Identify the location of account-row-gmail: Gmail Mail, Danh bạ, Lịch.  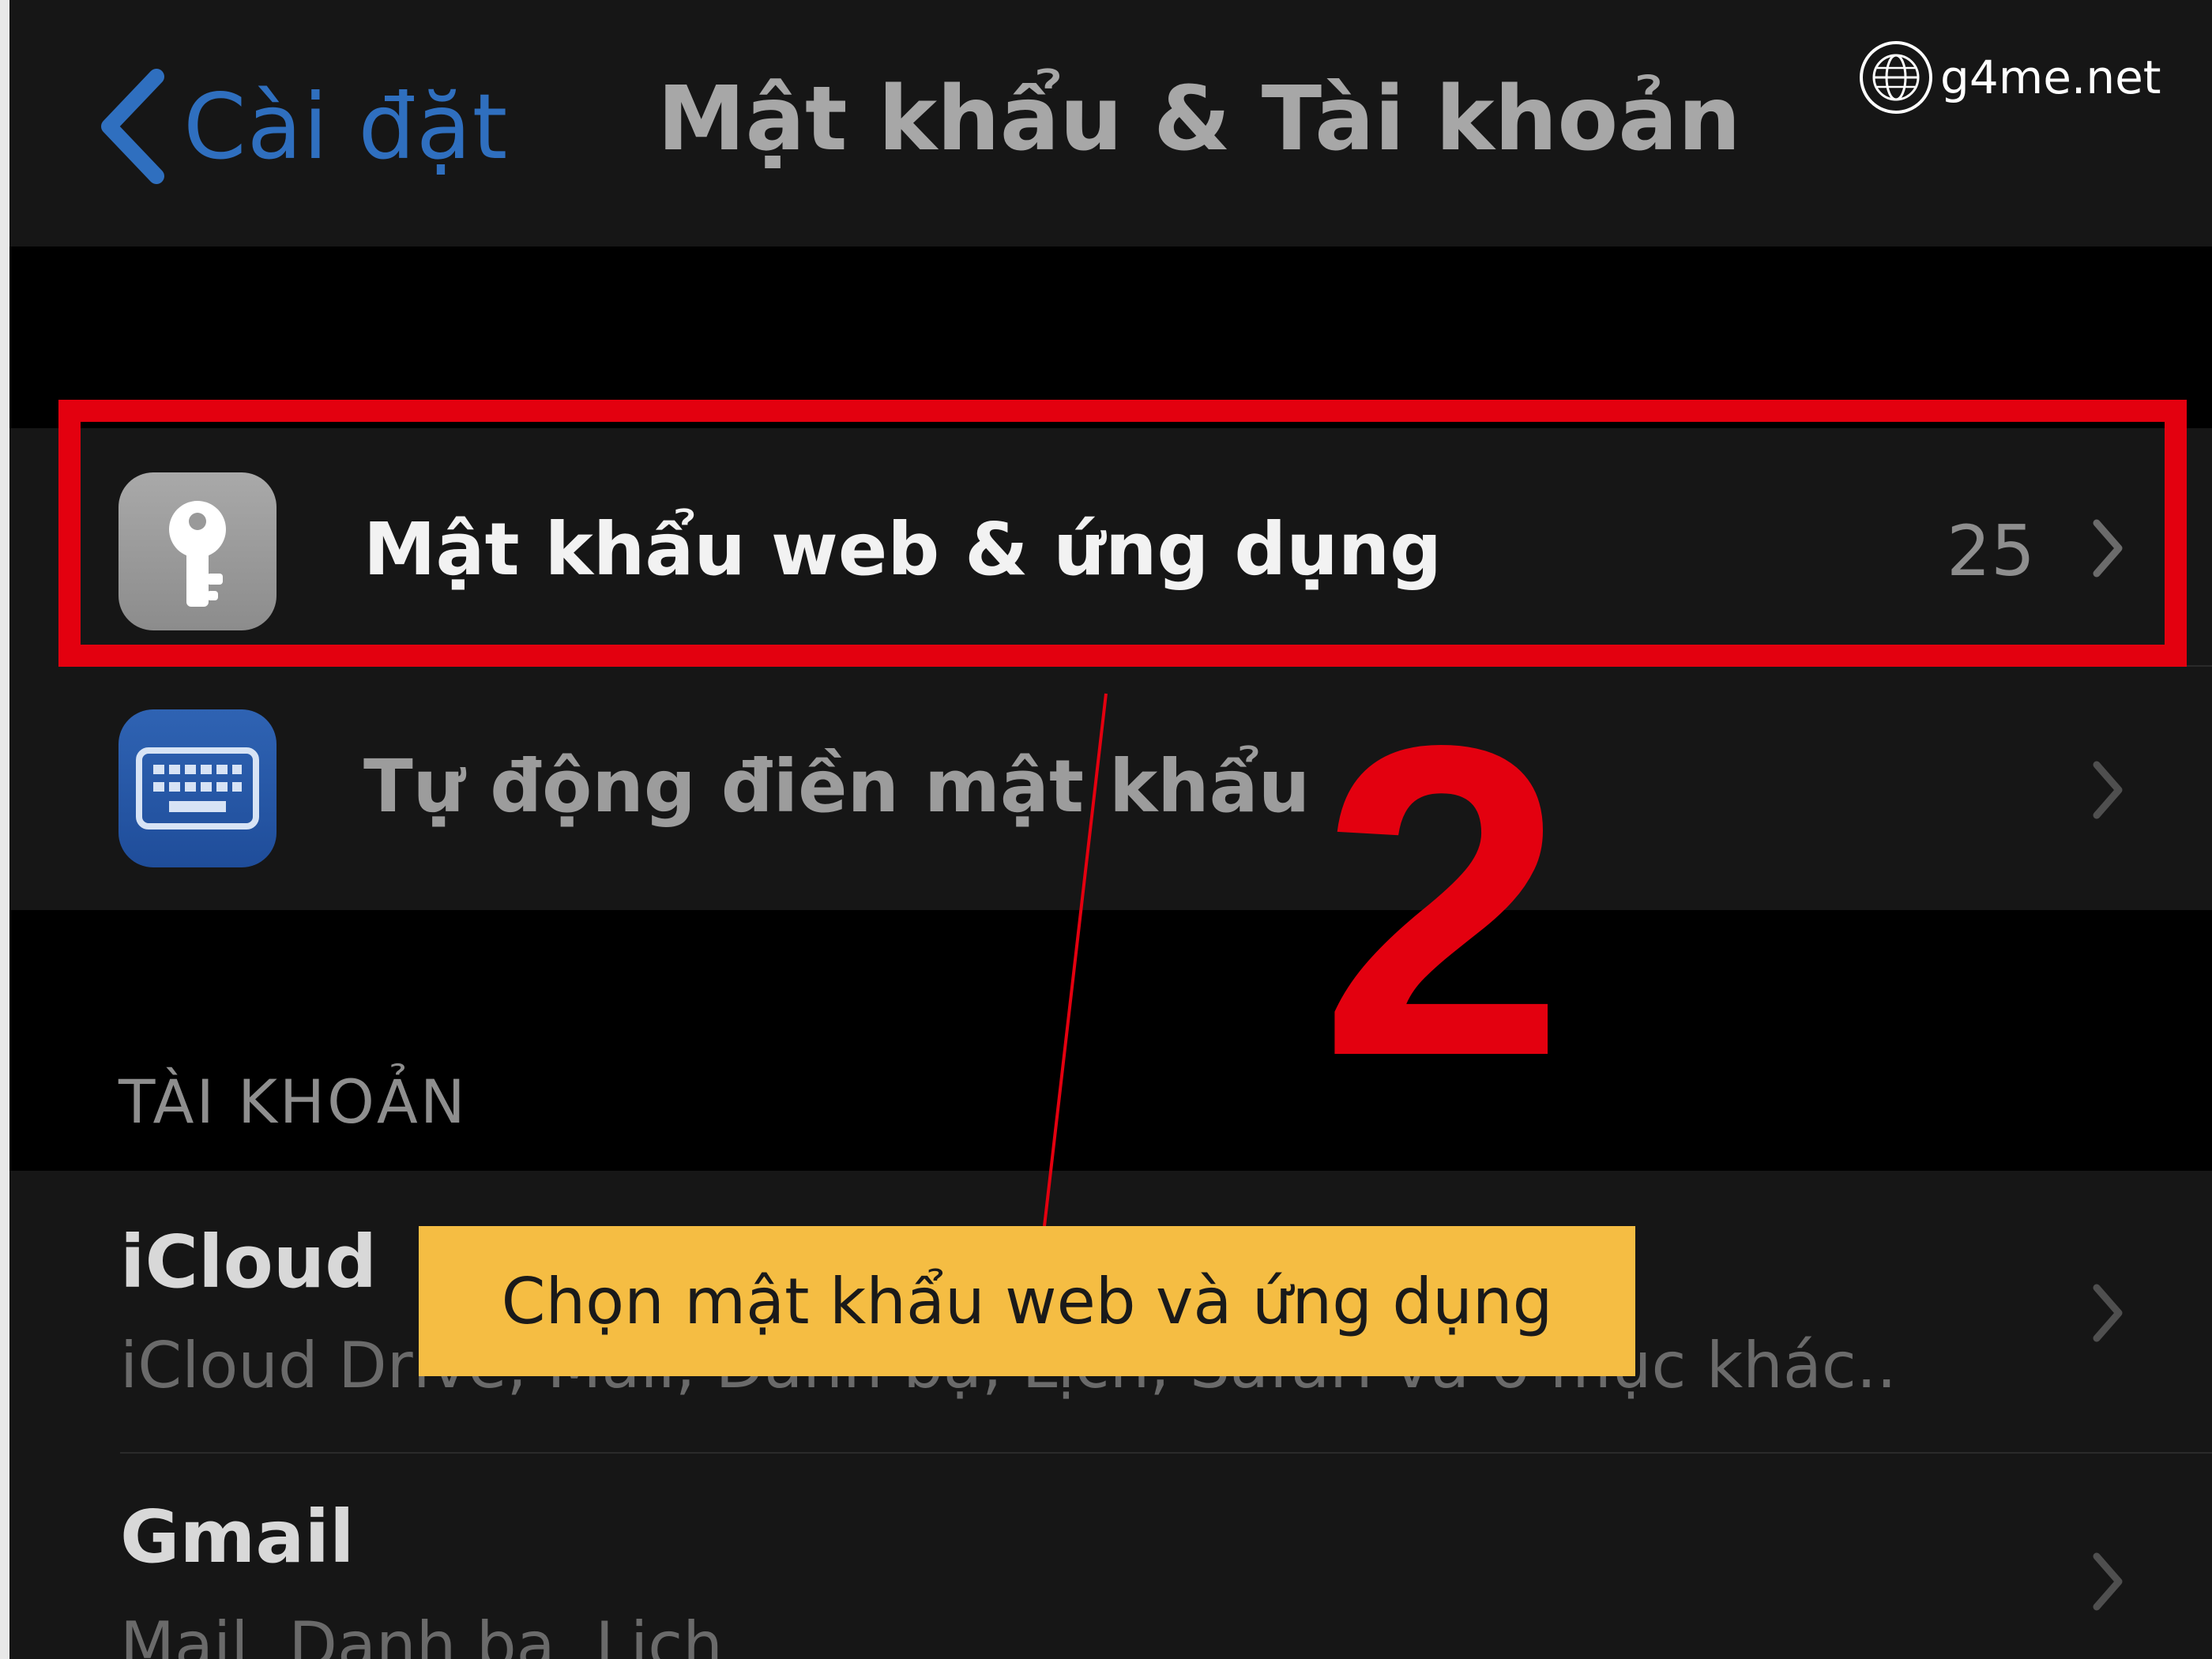
(1111, 1557).